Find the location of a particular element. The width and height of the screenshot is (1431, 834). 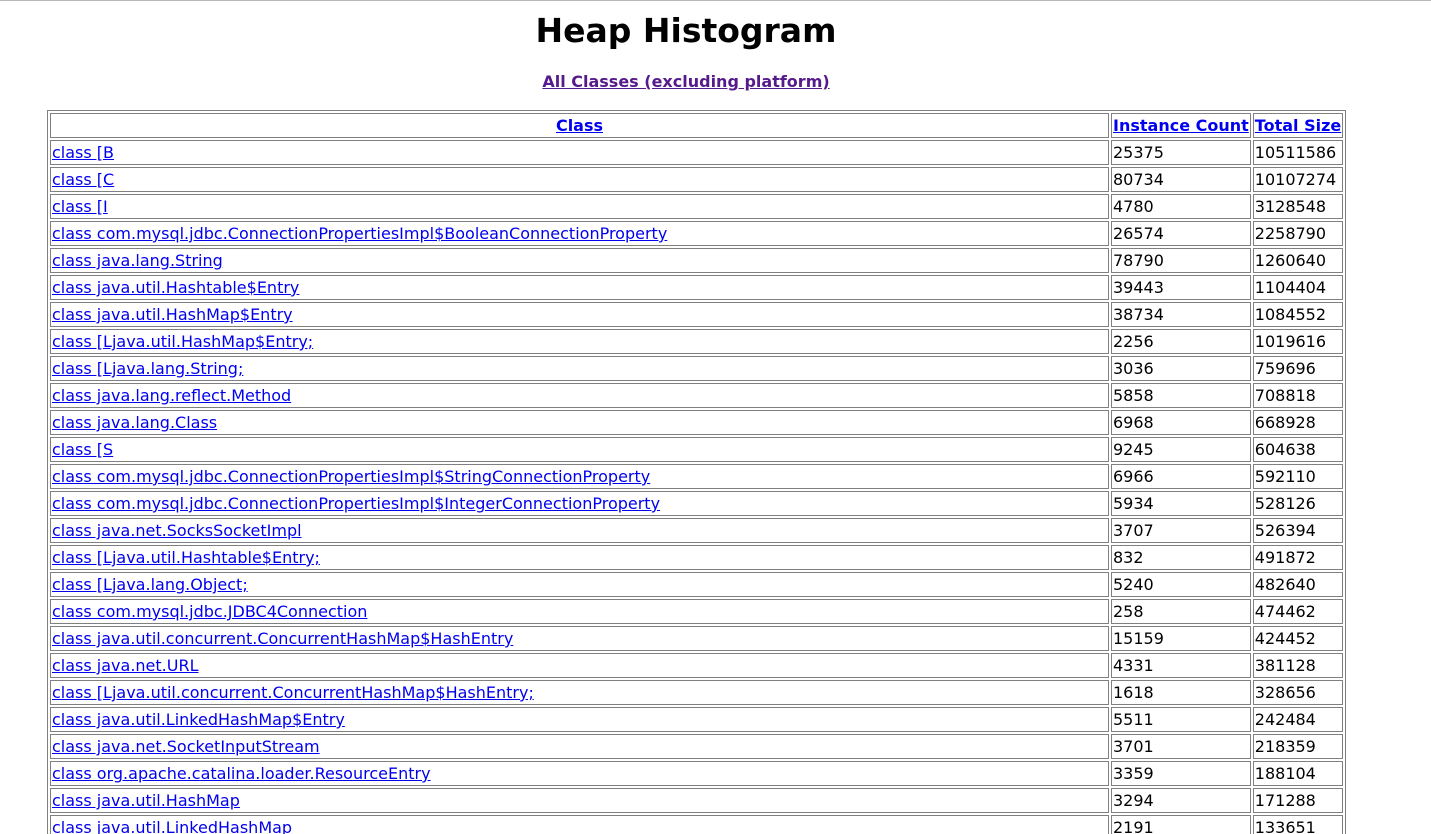

instance-count-cell: 6968 is located at coordinates (1181, 422).